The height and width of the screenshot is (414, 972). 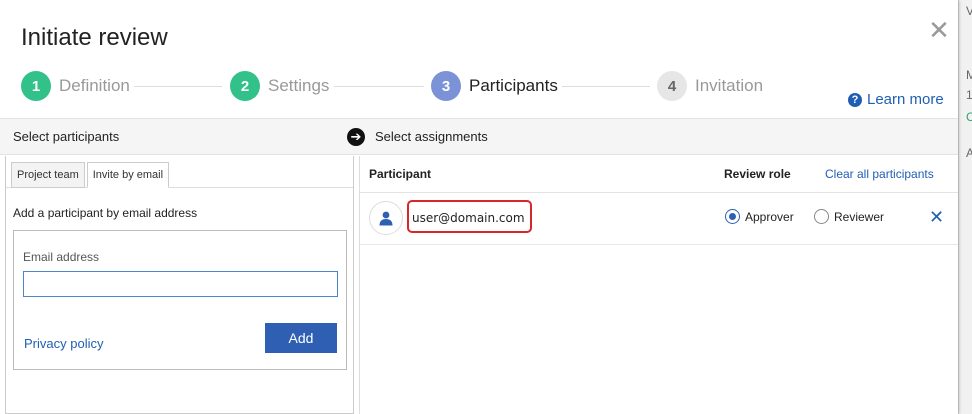 What do you see at coordinates (94, 37) in the screenshot?
I see `dialog-title: Initiate review` at bounding box center [94, 37].